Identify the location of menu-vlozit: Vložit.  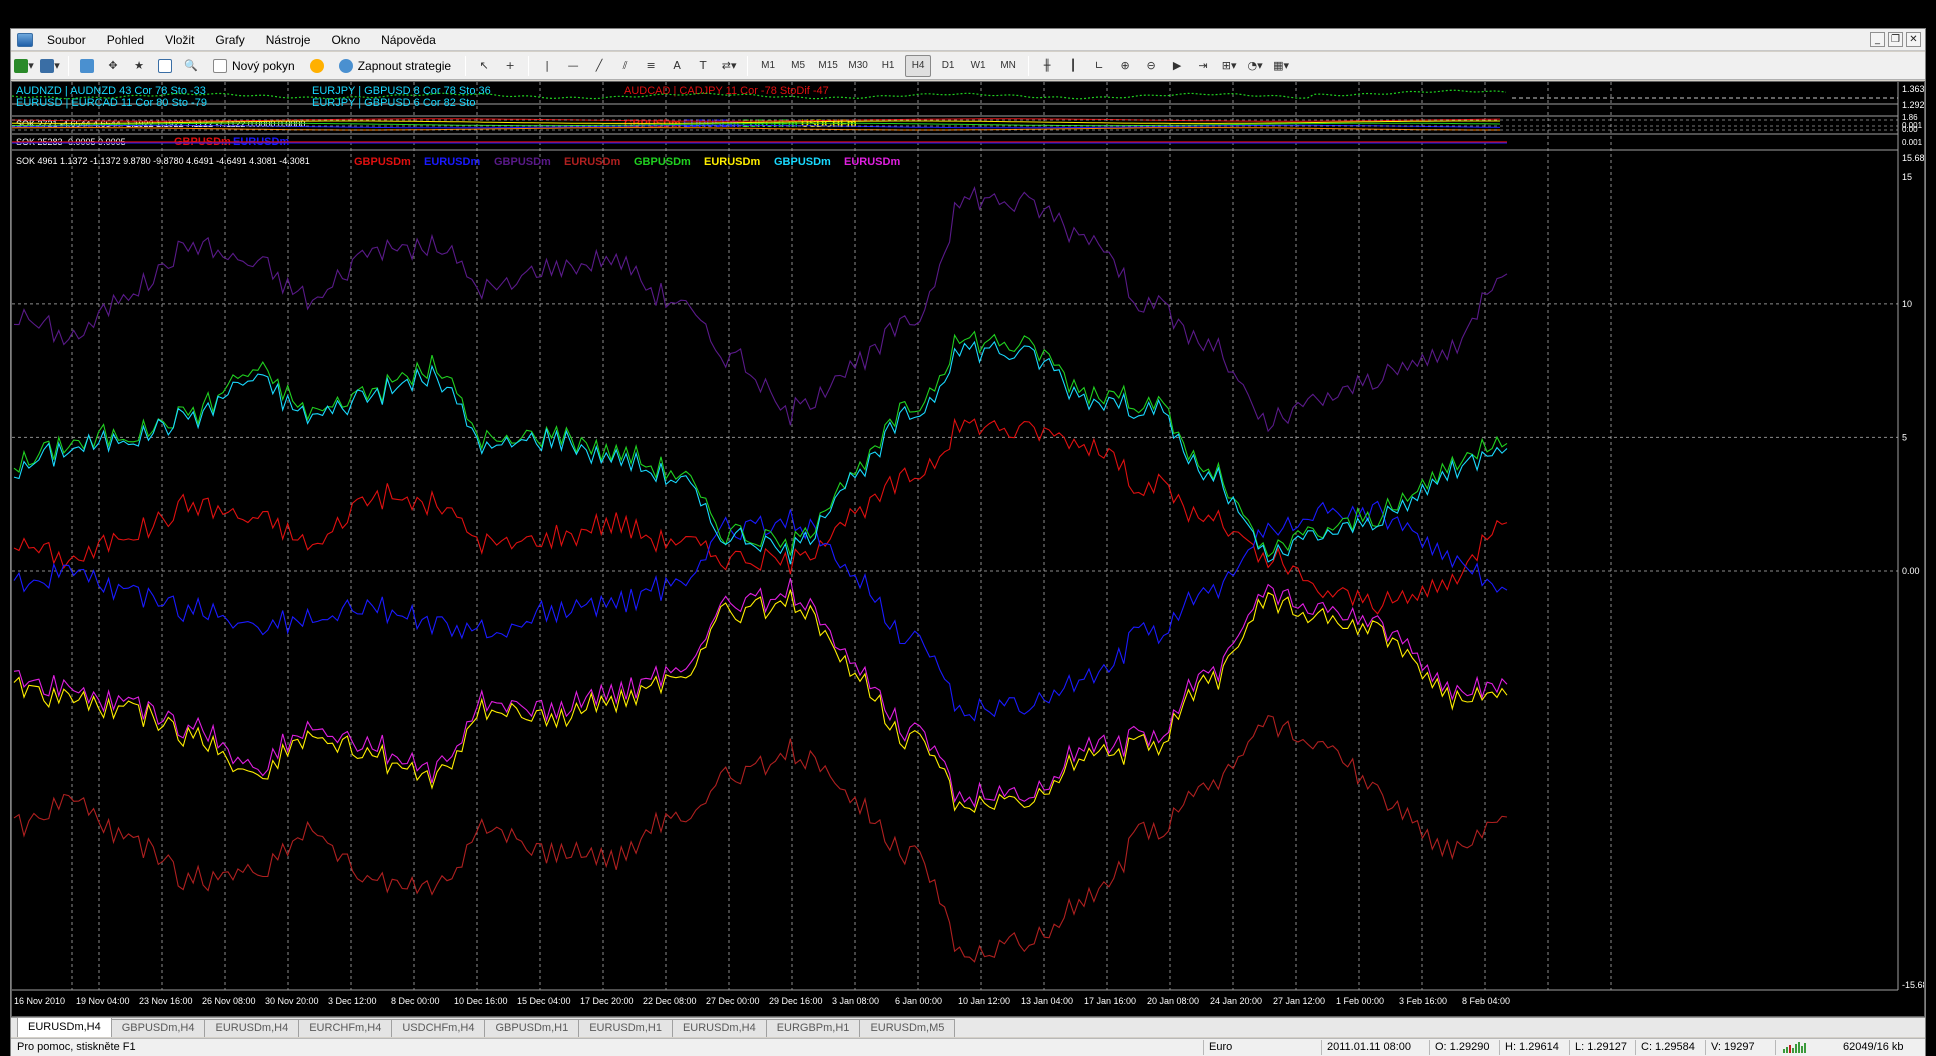
(182, 40).